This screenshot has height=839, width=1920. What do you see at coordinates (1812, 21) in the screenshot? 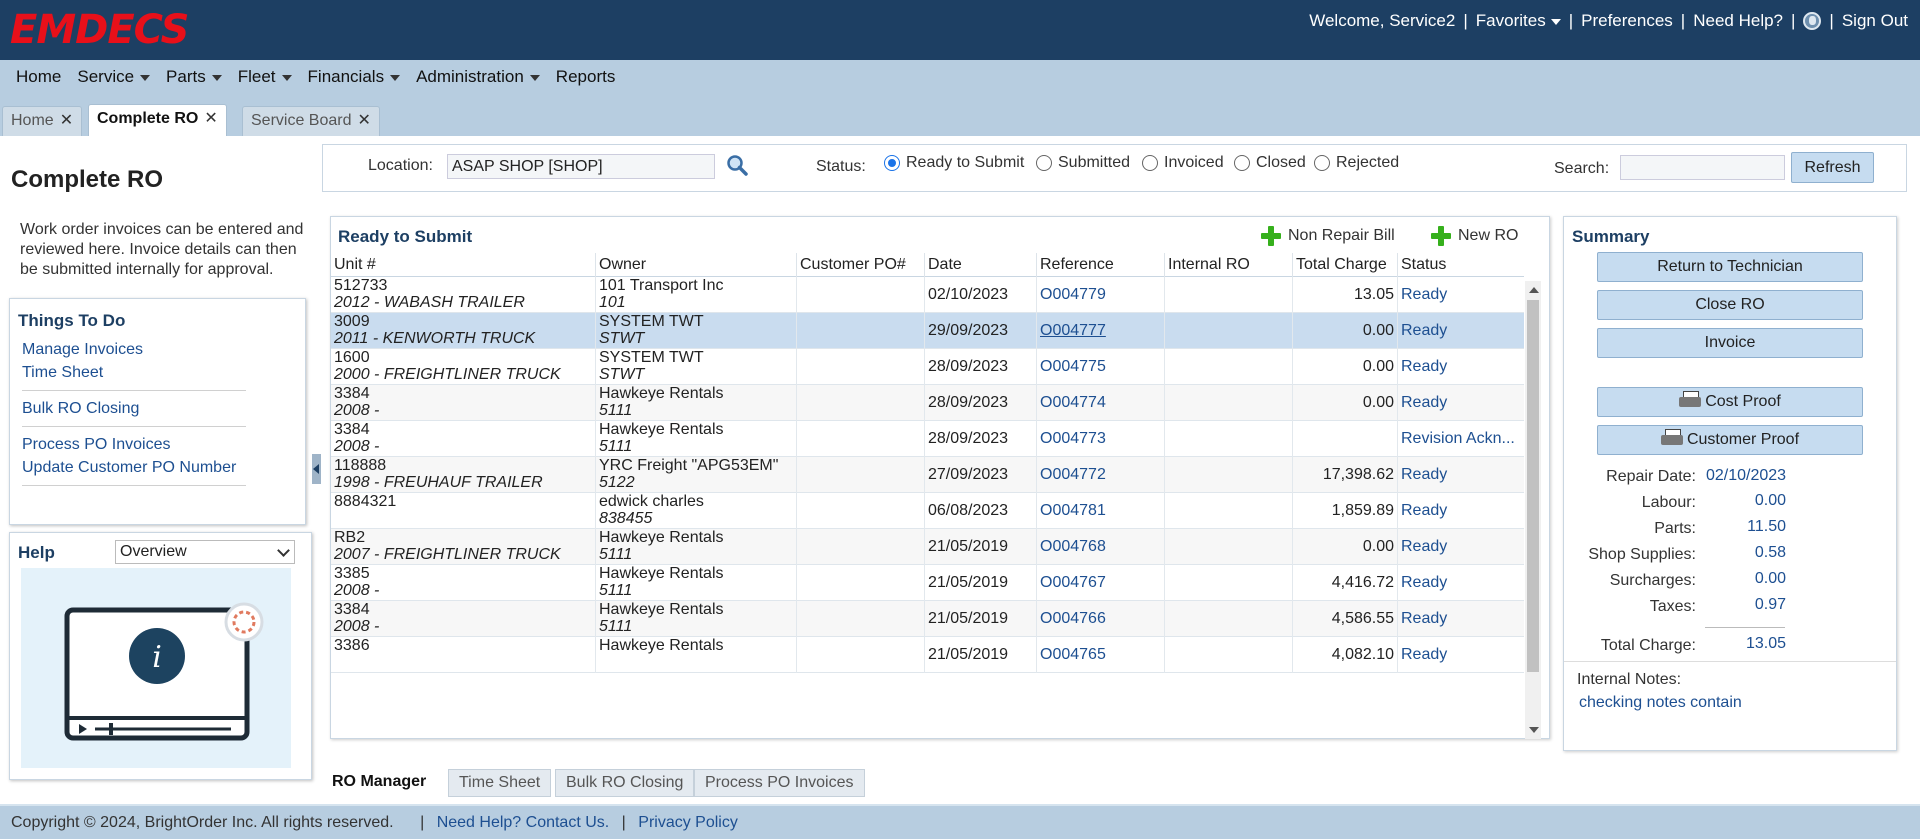
I see `globe-icon` at bounding box center [1812, 21].